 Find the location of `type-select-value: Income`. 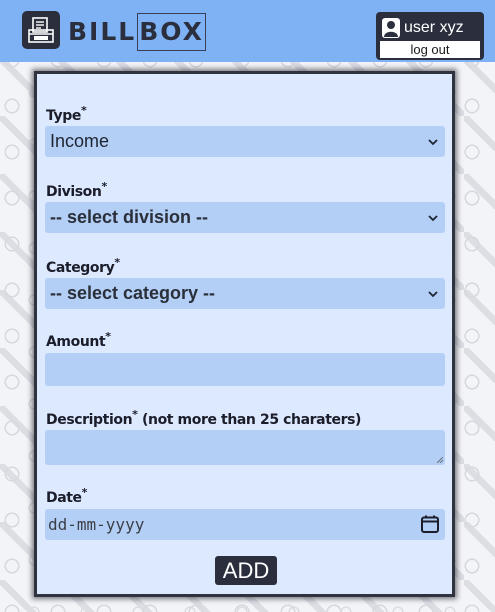

type-select-value: Income is located at coordinates (80, 141).